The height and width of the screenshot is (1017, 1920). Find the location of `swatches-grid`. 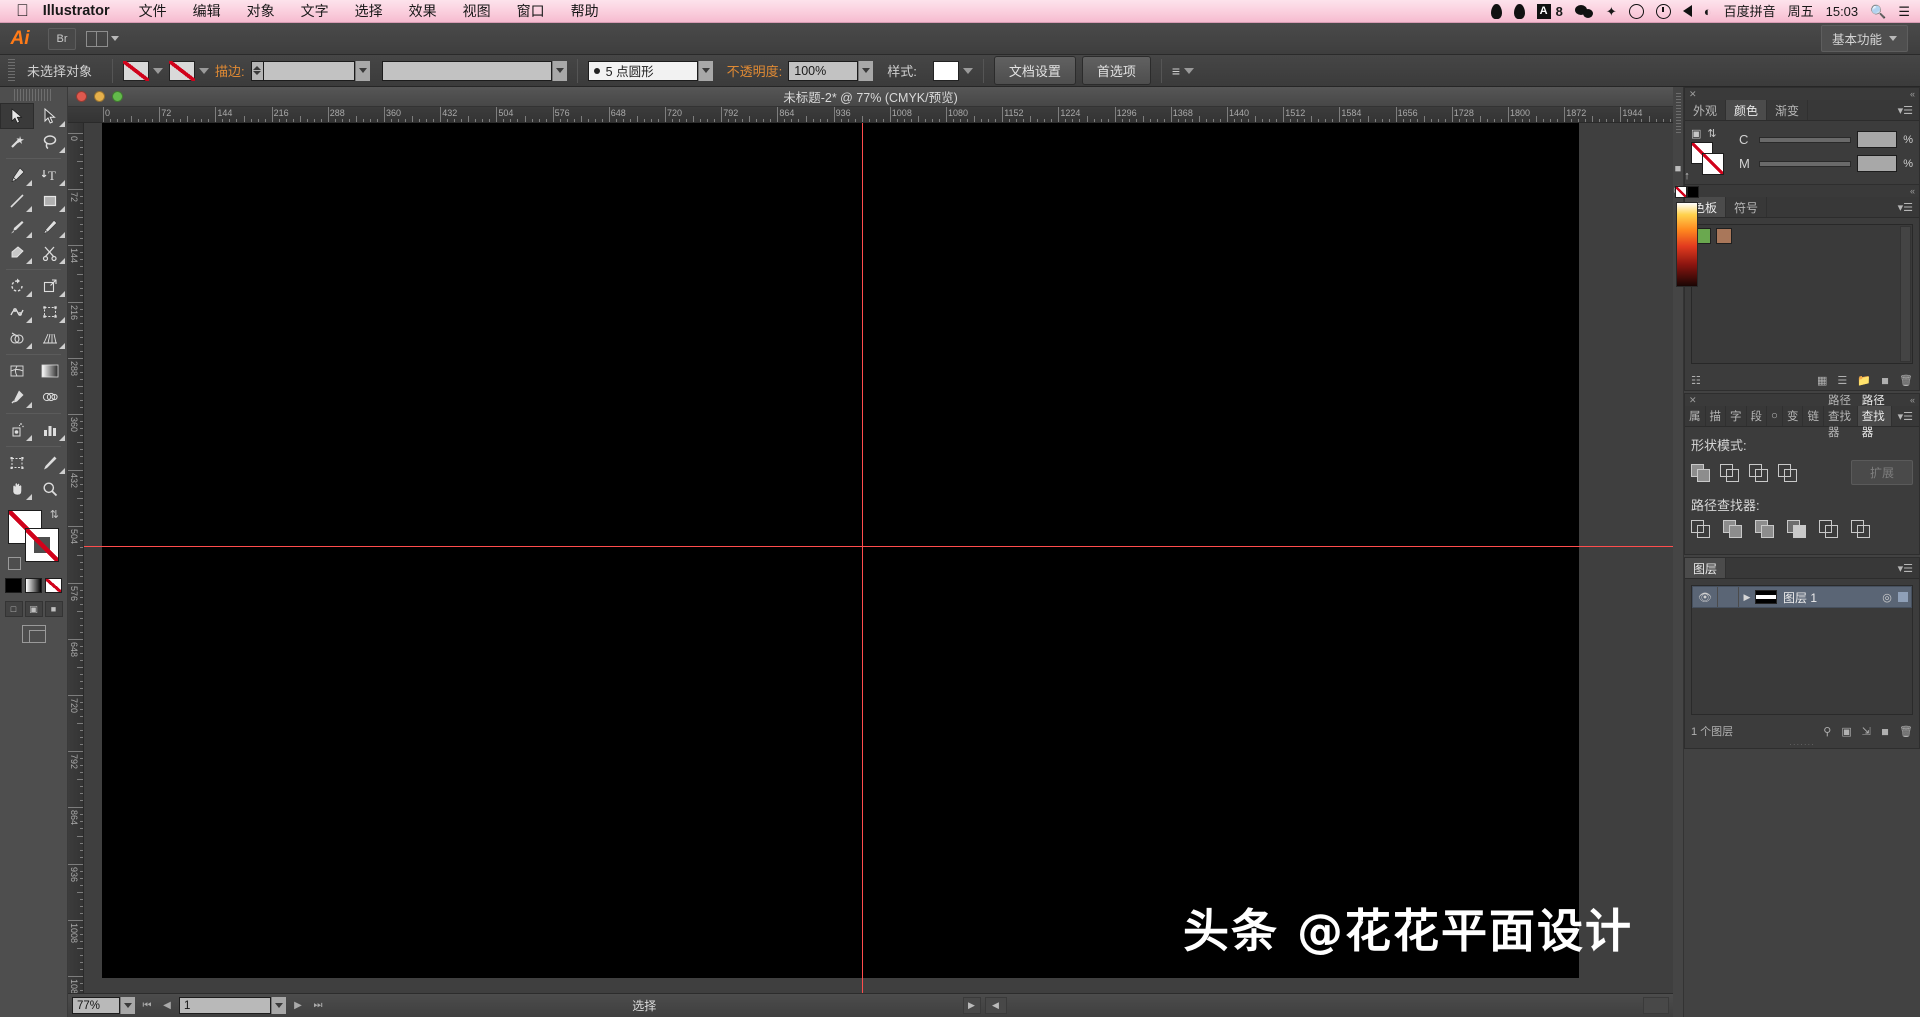

swatches-grid is located at coordinates (1802, 294).